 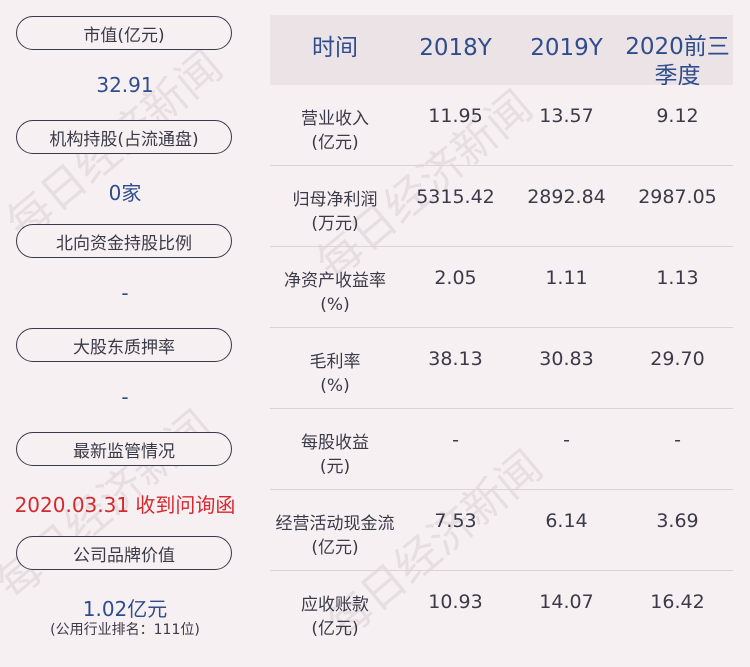 What do you see at coordinates (125, 293) in the screenshot?
I see `northbound-ratio-value: -` at bounding box center [125, 293].